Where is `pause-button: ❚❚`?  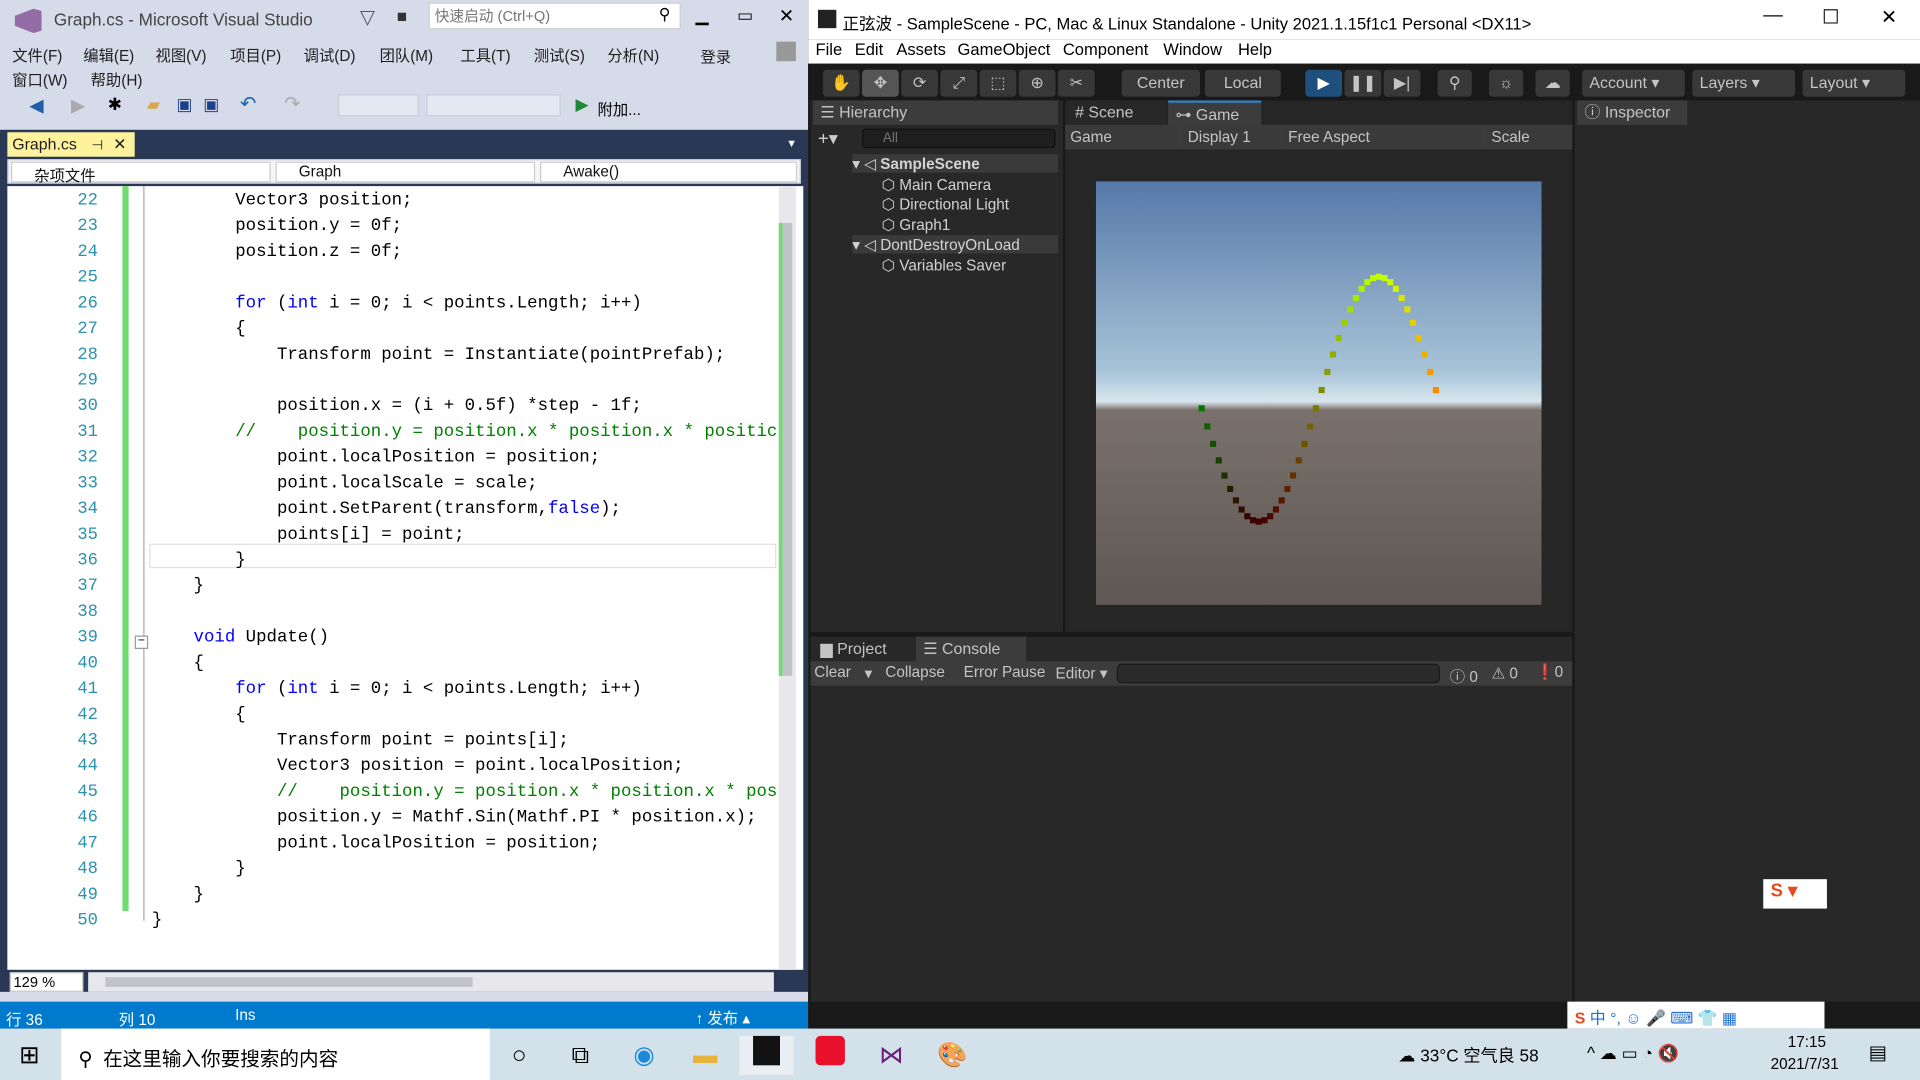
pause-button: ❚❚ is located at coordinates (1363, 83).